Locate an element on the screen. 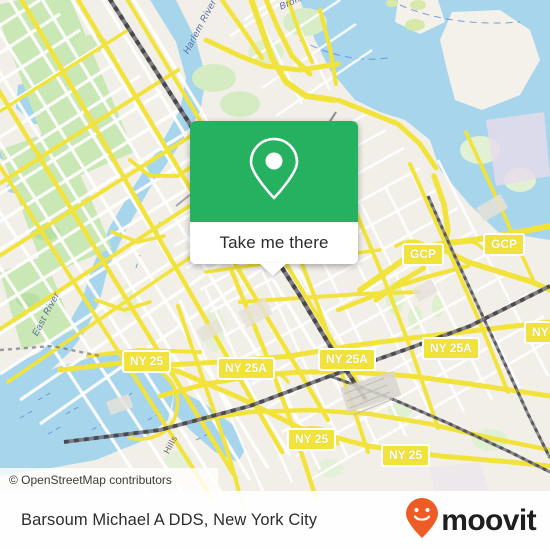  callout-pointer is located at coordinates (273, 269).